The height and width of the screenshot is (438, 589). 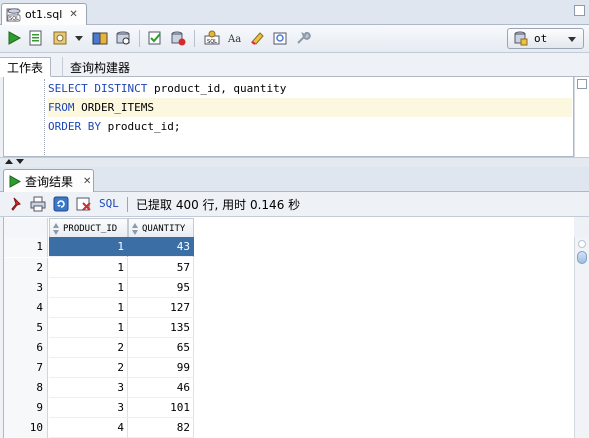 I want to click on refresh-button, so click(x=61, y=204).